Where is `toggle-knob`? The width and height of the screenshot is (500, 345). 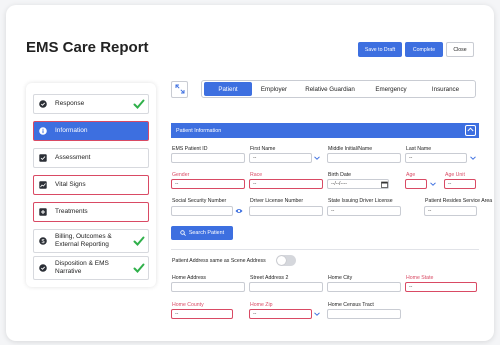
toggle-knob is located at coordinates (281, 260).